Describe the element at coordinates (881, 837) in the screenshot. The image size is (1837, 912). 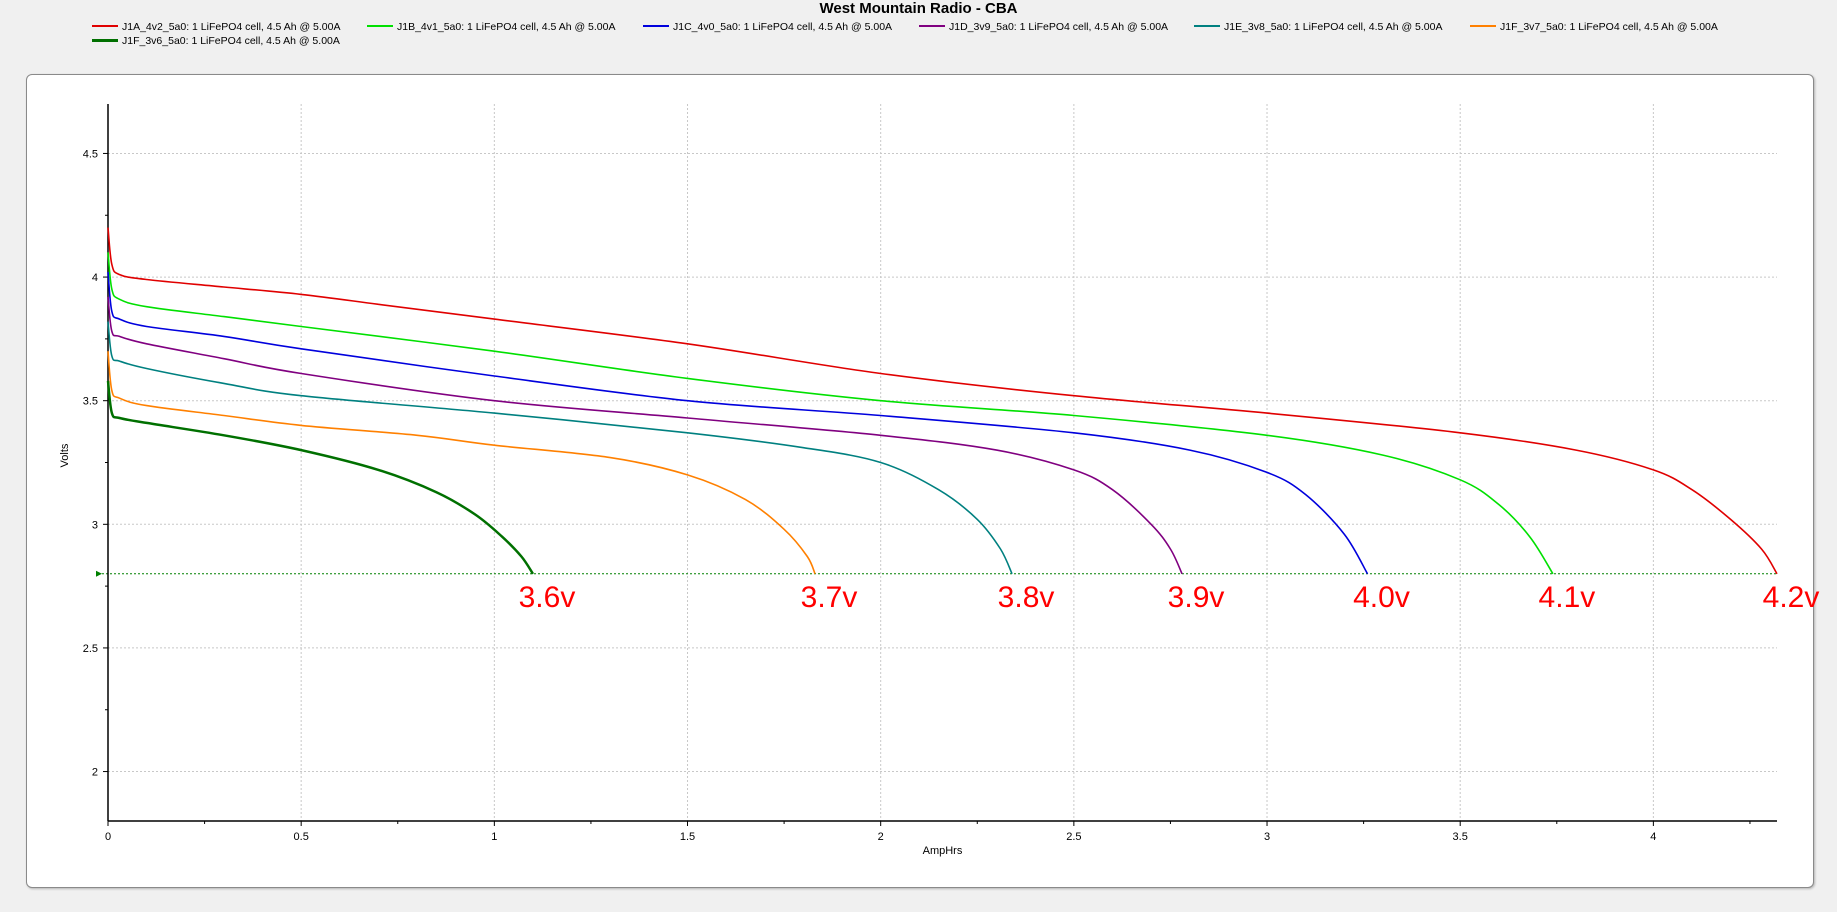
I see `x-tick-label: 2` at that location.